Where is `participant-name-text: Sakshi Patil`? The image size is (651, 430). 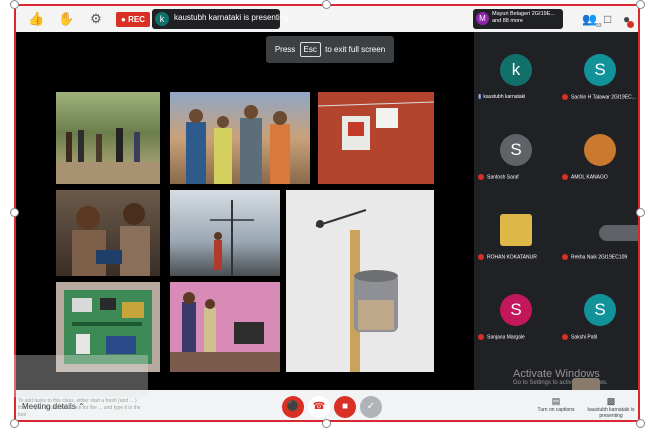
participant-name-text: Sakshi Patil is located at coordinates (584, 337).